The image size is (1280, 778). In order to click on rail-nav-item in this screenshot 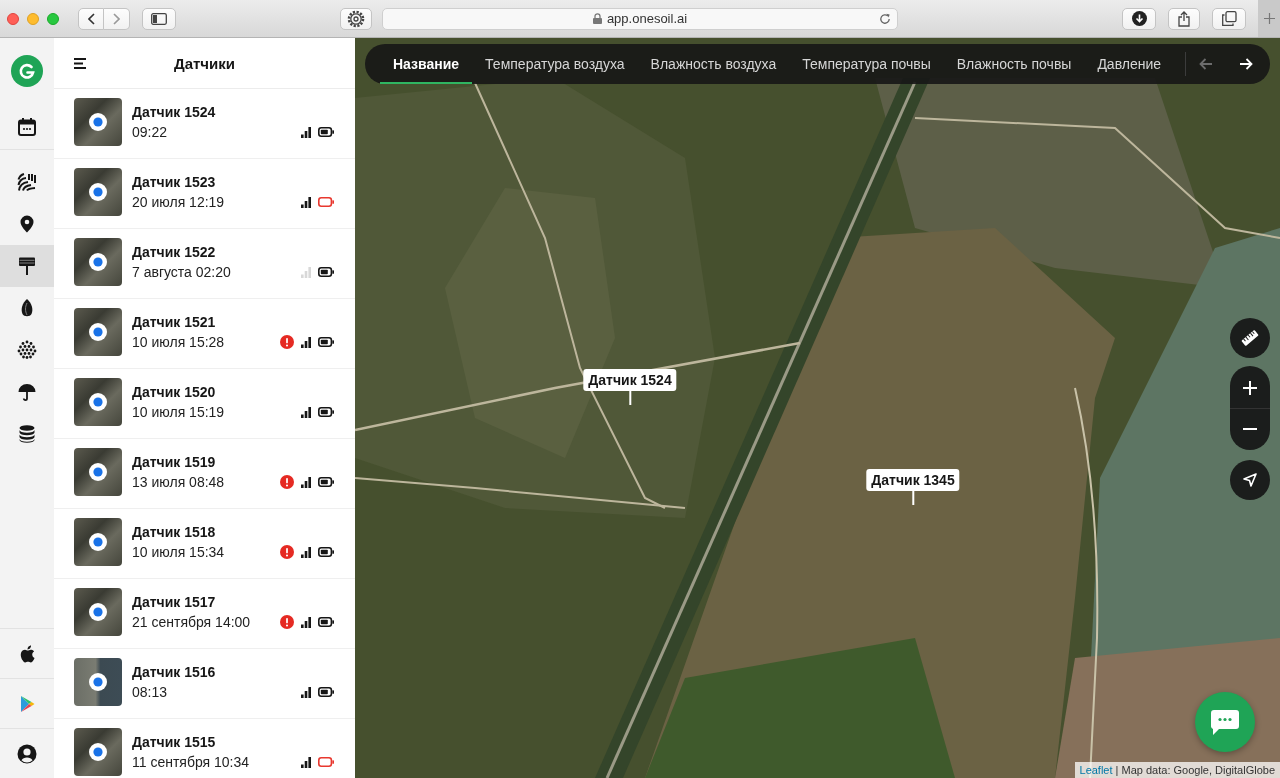, I will do `click(27, 266)`.